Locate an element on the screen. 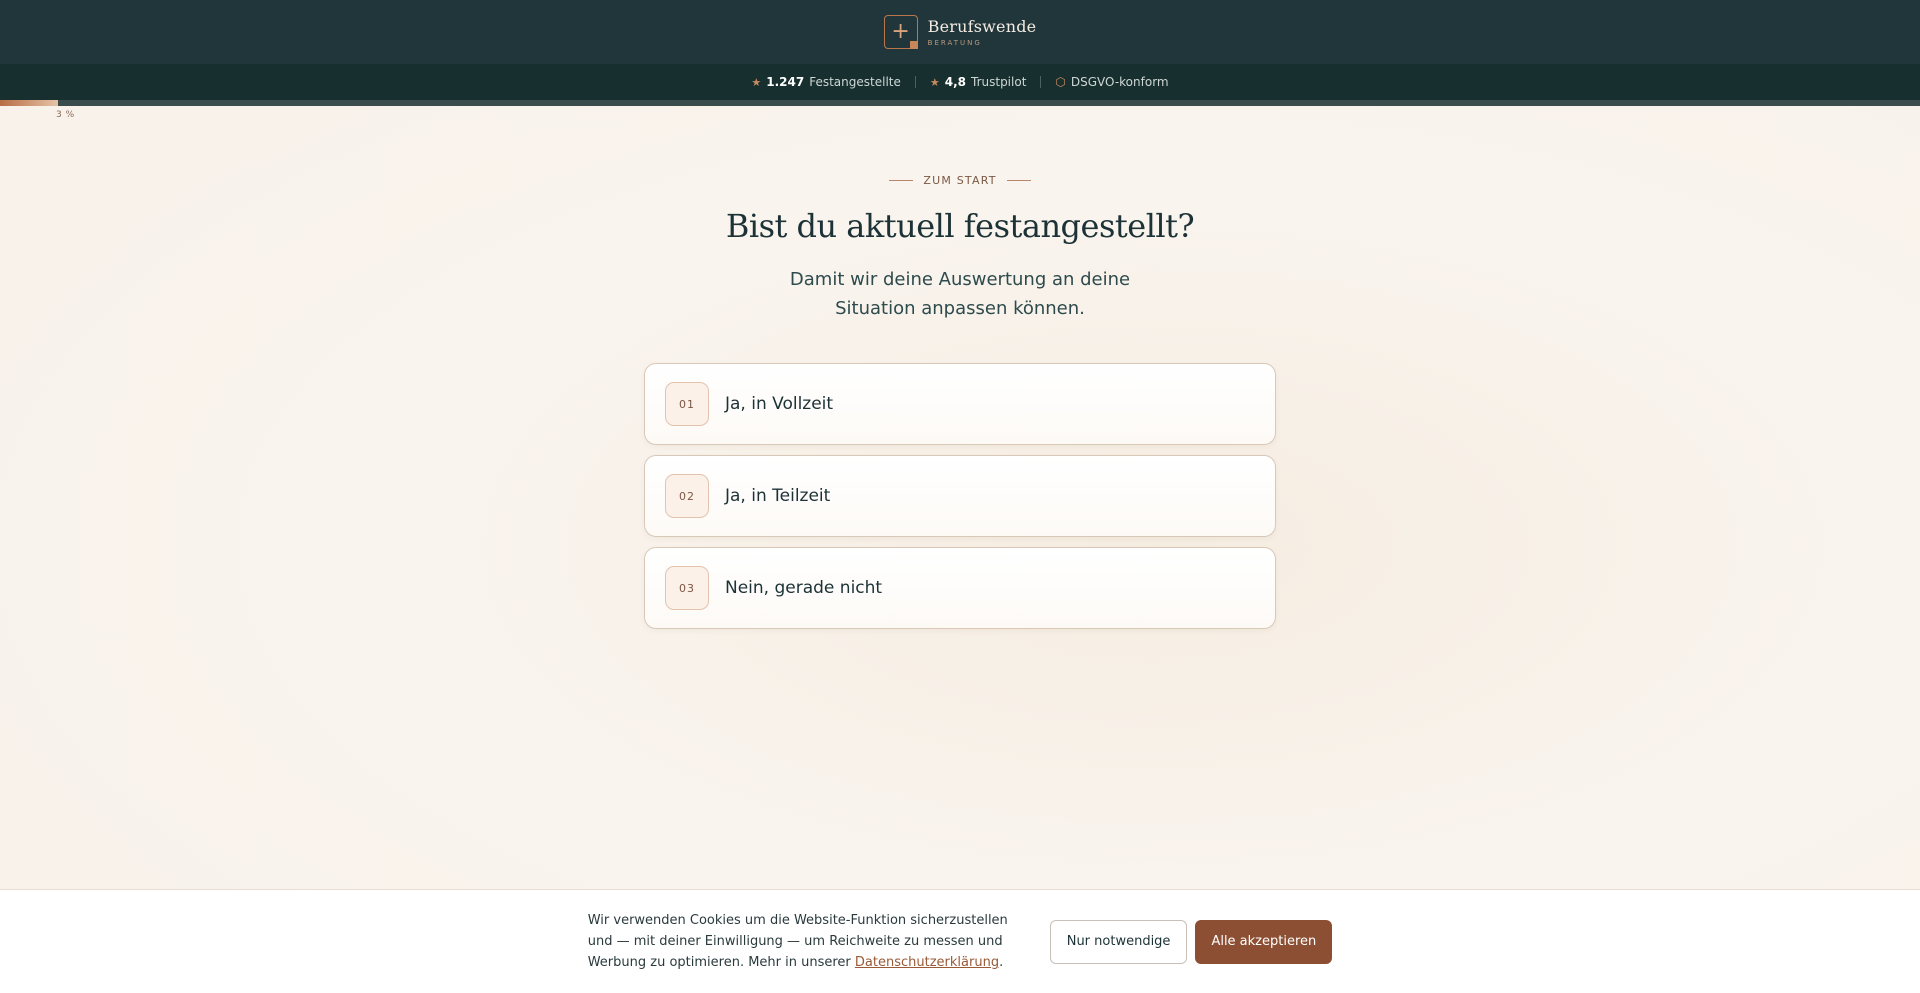  brand-text: Berufswende BERATUNG is located at coordinates (982, 32).